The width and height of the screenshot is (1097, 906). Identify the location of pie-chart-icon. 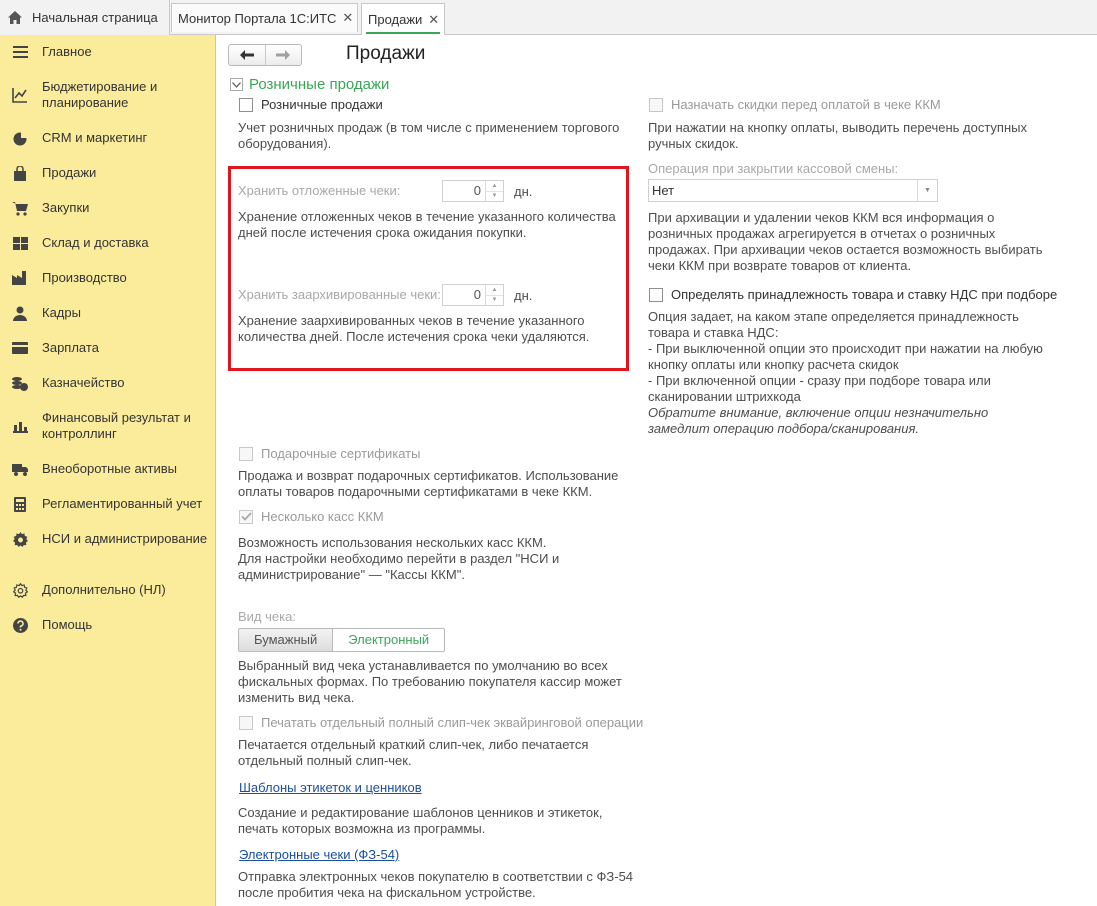
(20, 138).